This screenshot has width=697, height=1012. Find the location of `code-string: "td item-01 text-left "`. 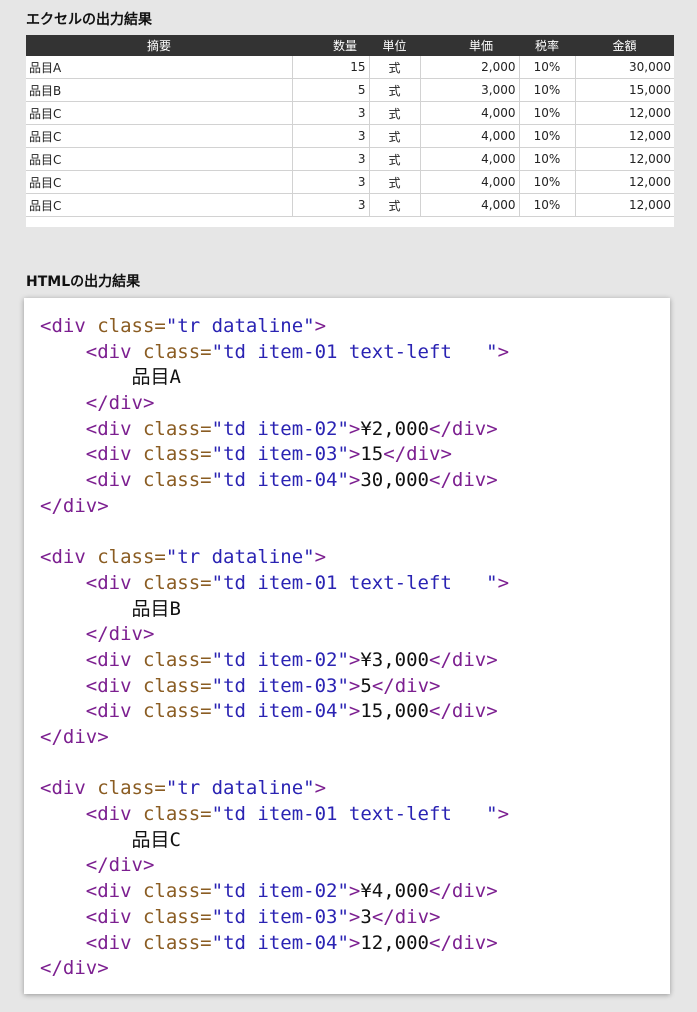

code-string: "td item-01 text-left " is located at coordinates (354, 351).